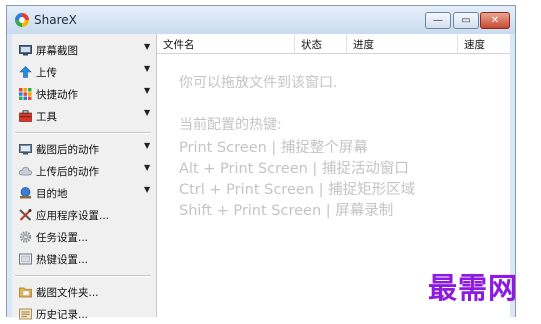 The image size is (541, 324). Describe the element at coordinates (485, 43) in the screenshot. I see `column-speed: 速度` at that location.